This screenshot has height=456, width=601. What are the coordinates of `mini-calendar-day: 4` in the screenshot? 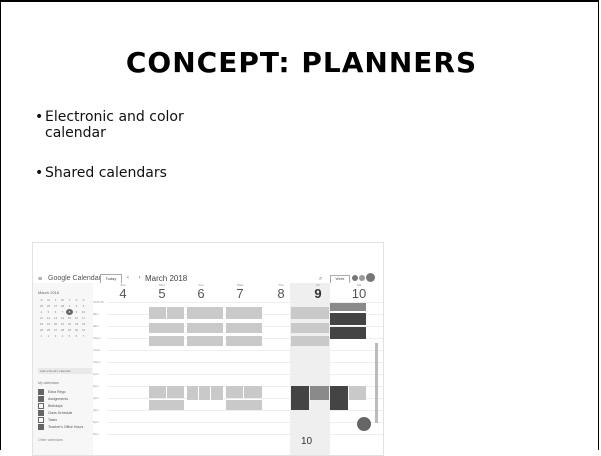 It's located at (62, 336).